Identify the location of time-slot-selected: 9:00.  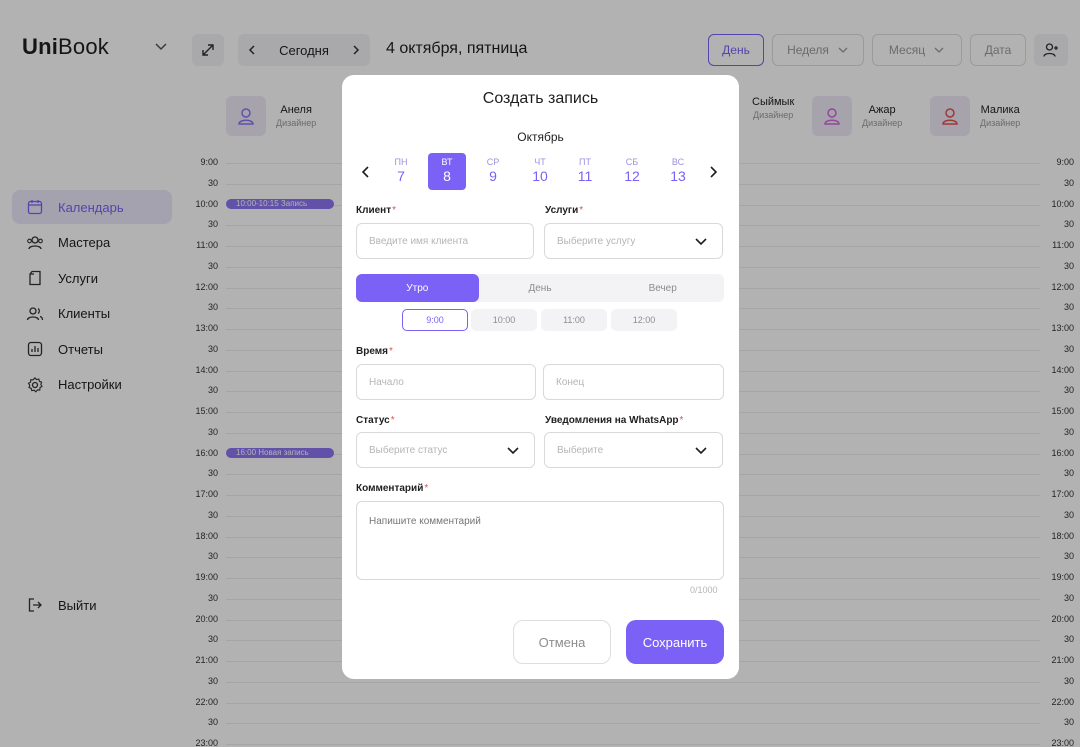
(435, 320).